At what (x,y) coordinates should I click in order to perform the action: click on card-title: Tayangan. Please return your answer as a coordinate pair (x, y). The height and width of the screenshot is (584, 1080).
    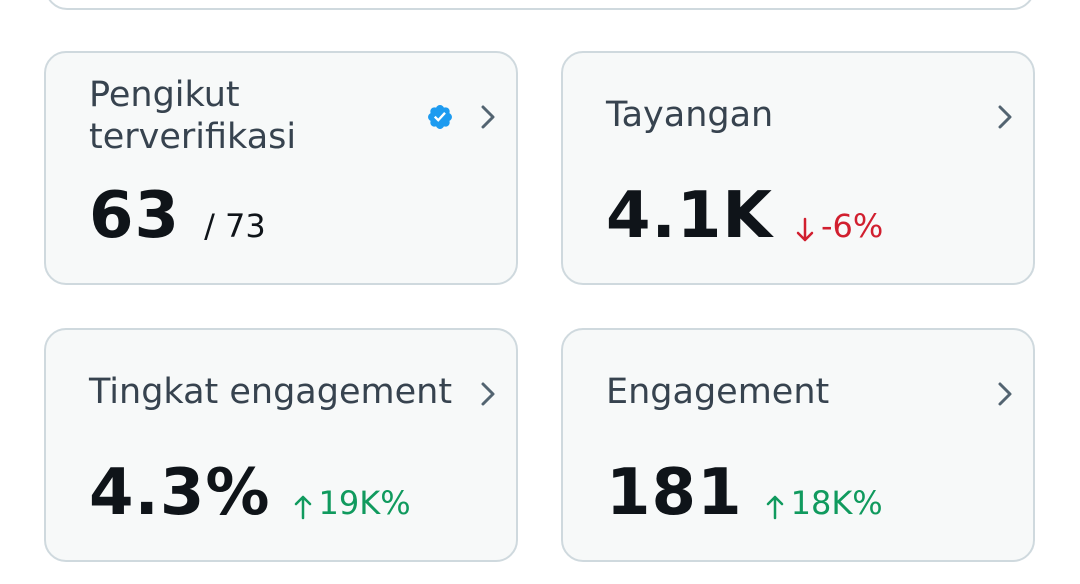
    Looking at the image, I should click on (690, 115).